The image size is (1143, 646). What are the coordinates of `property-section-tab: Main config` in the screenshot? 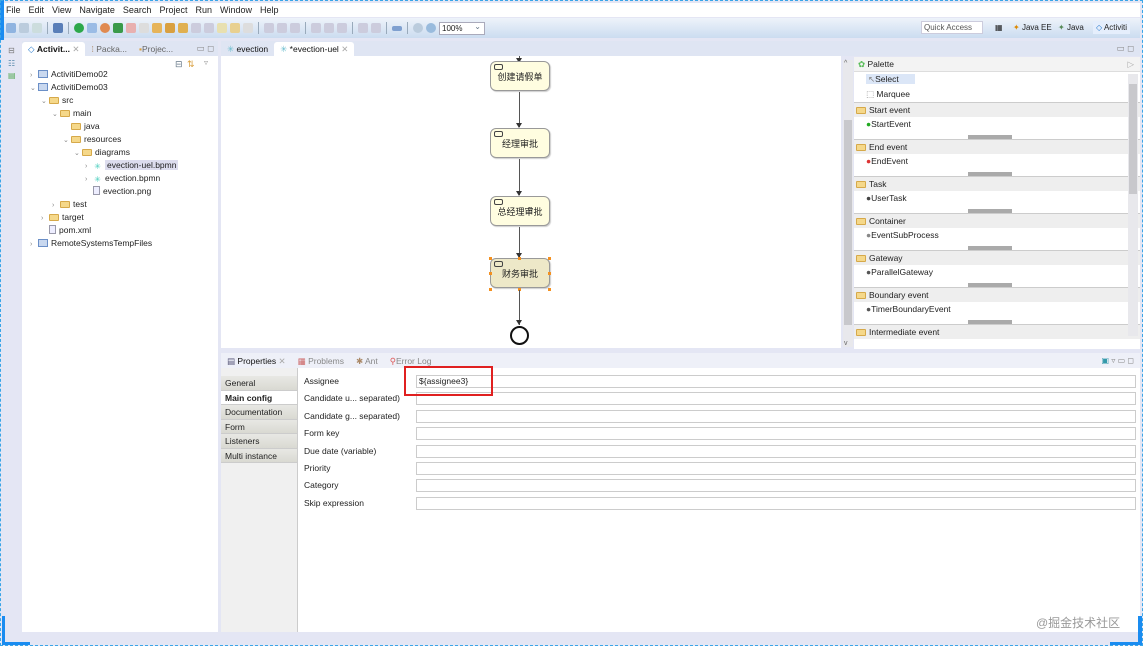 It's located at (259, 397).